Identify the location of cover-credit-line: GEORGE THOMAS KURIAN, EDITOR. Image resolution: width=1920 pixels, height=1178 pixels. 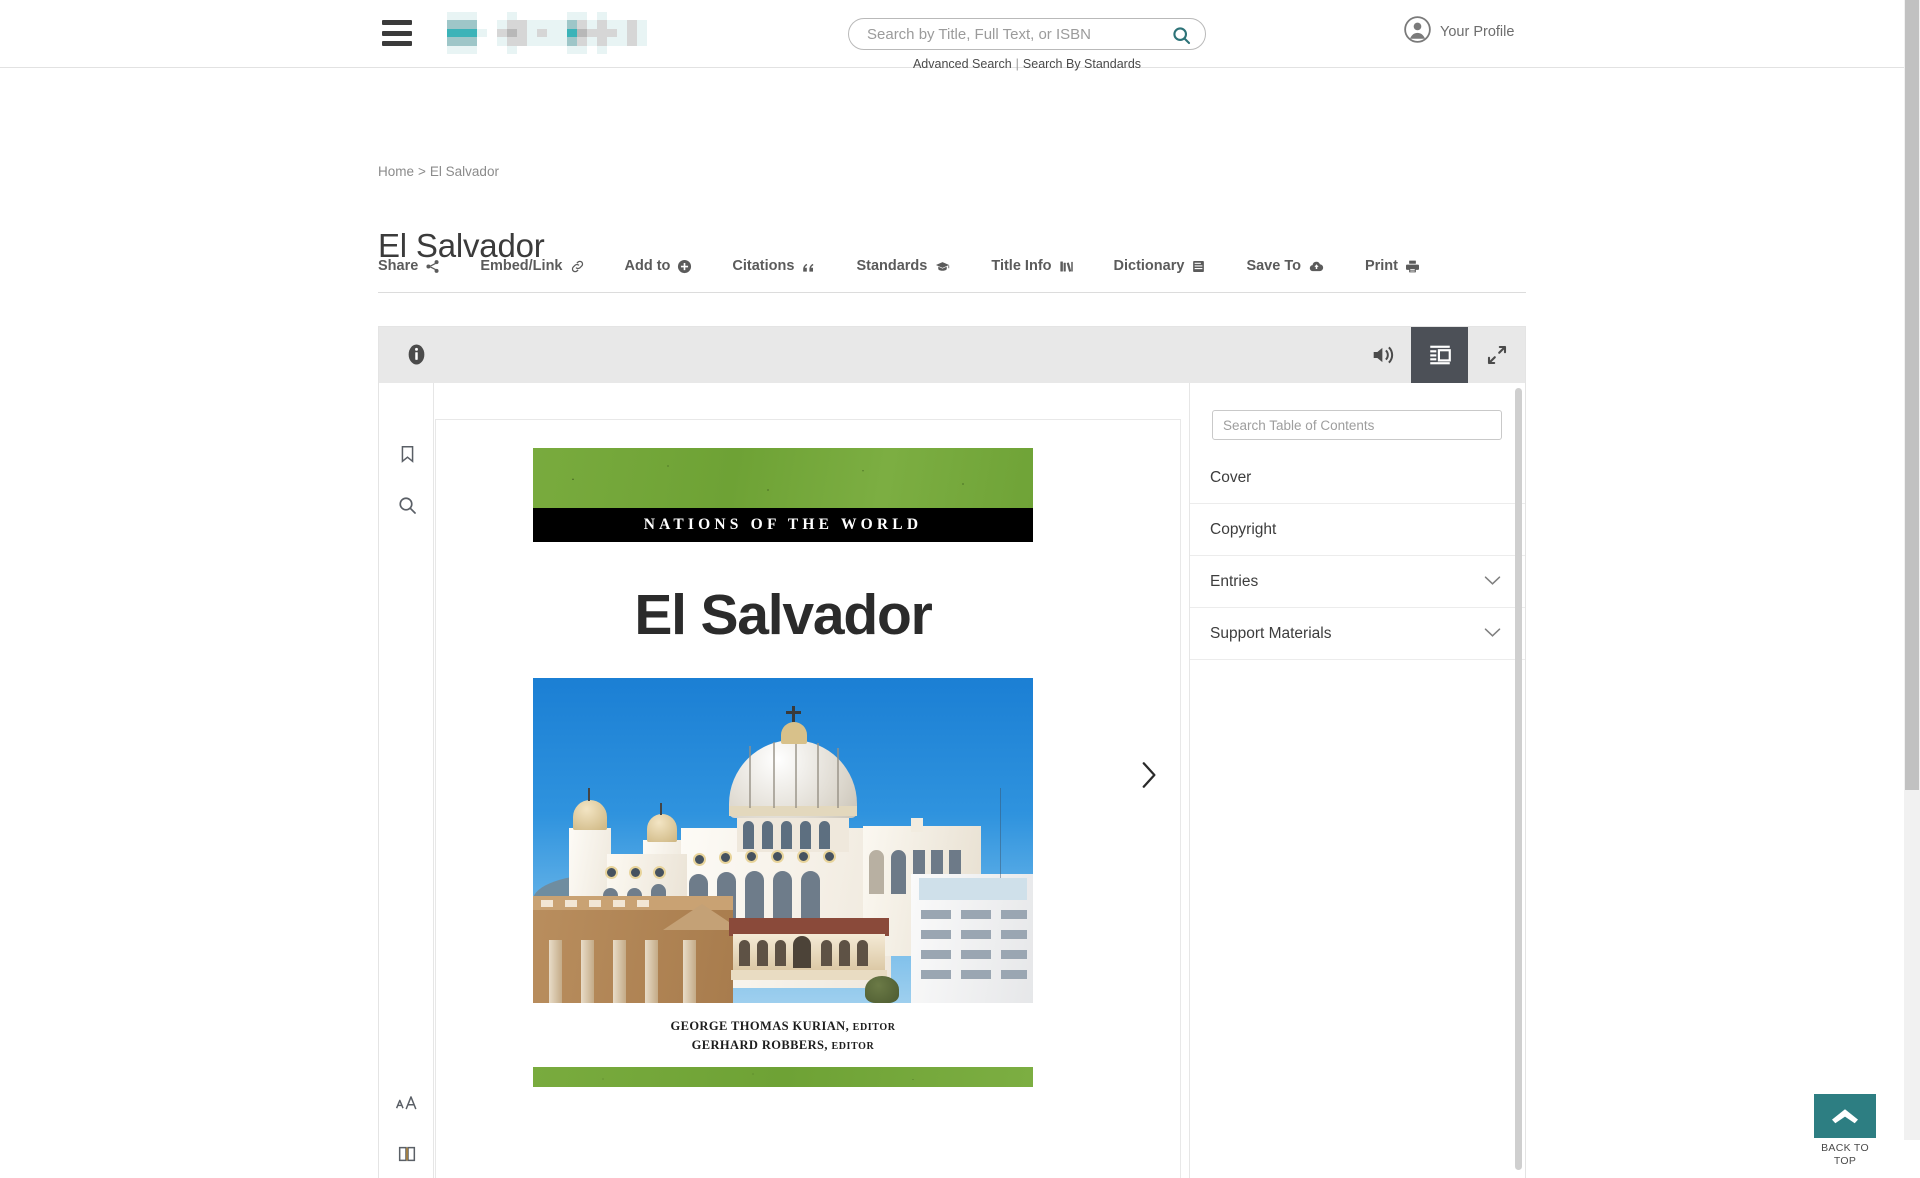
(783, 1026).